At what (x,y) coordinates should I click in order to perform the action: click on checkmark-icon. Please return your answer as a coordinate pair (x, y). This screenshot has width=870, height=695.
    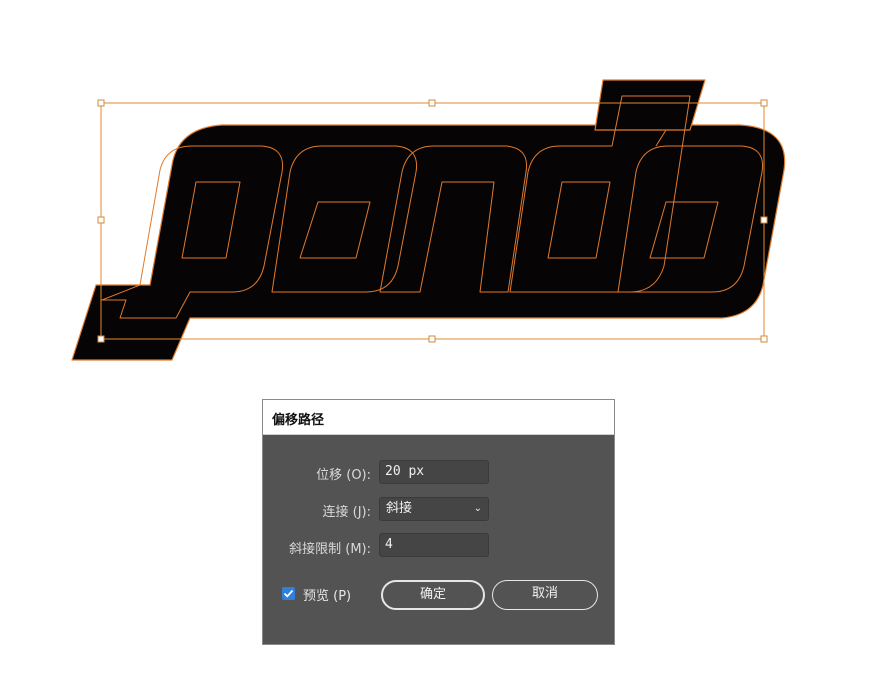
    Looking at the image, I should click on (288, 593).